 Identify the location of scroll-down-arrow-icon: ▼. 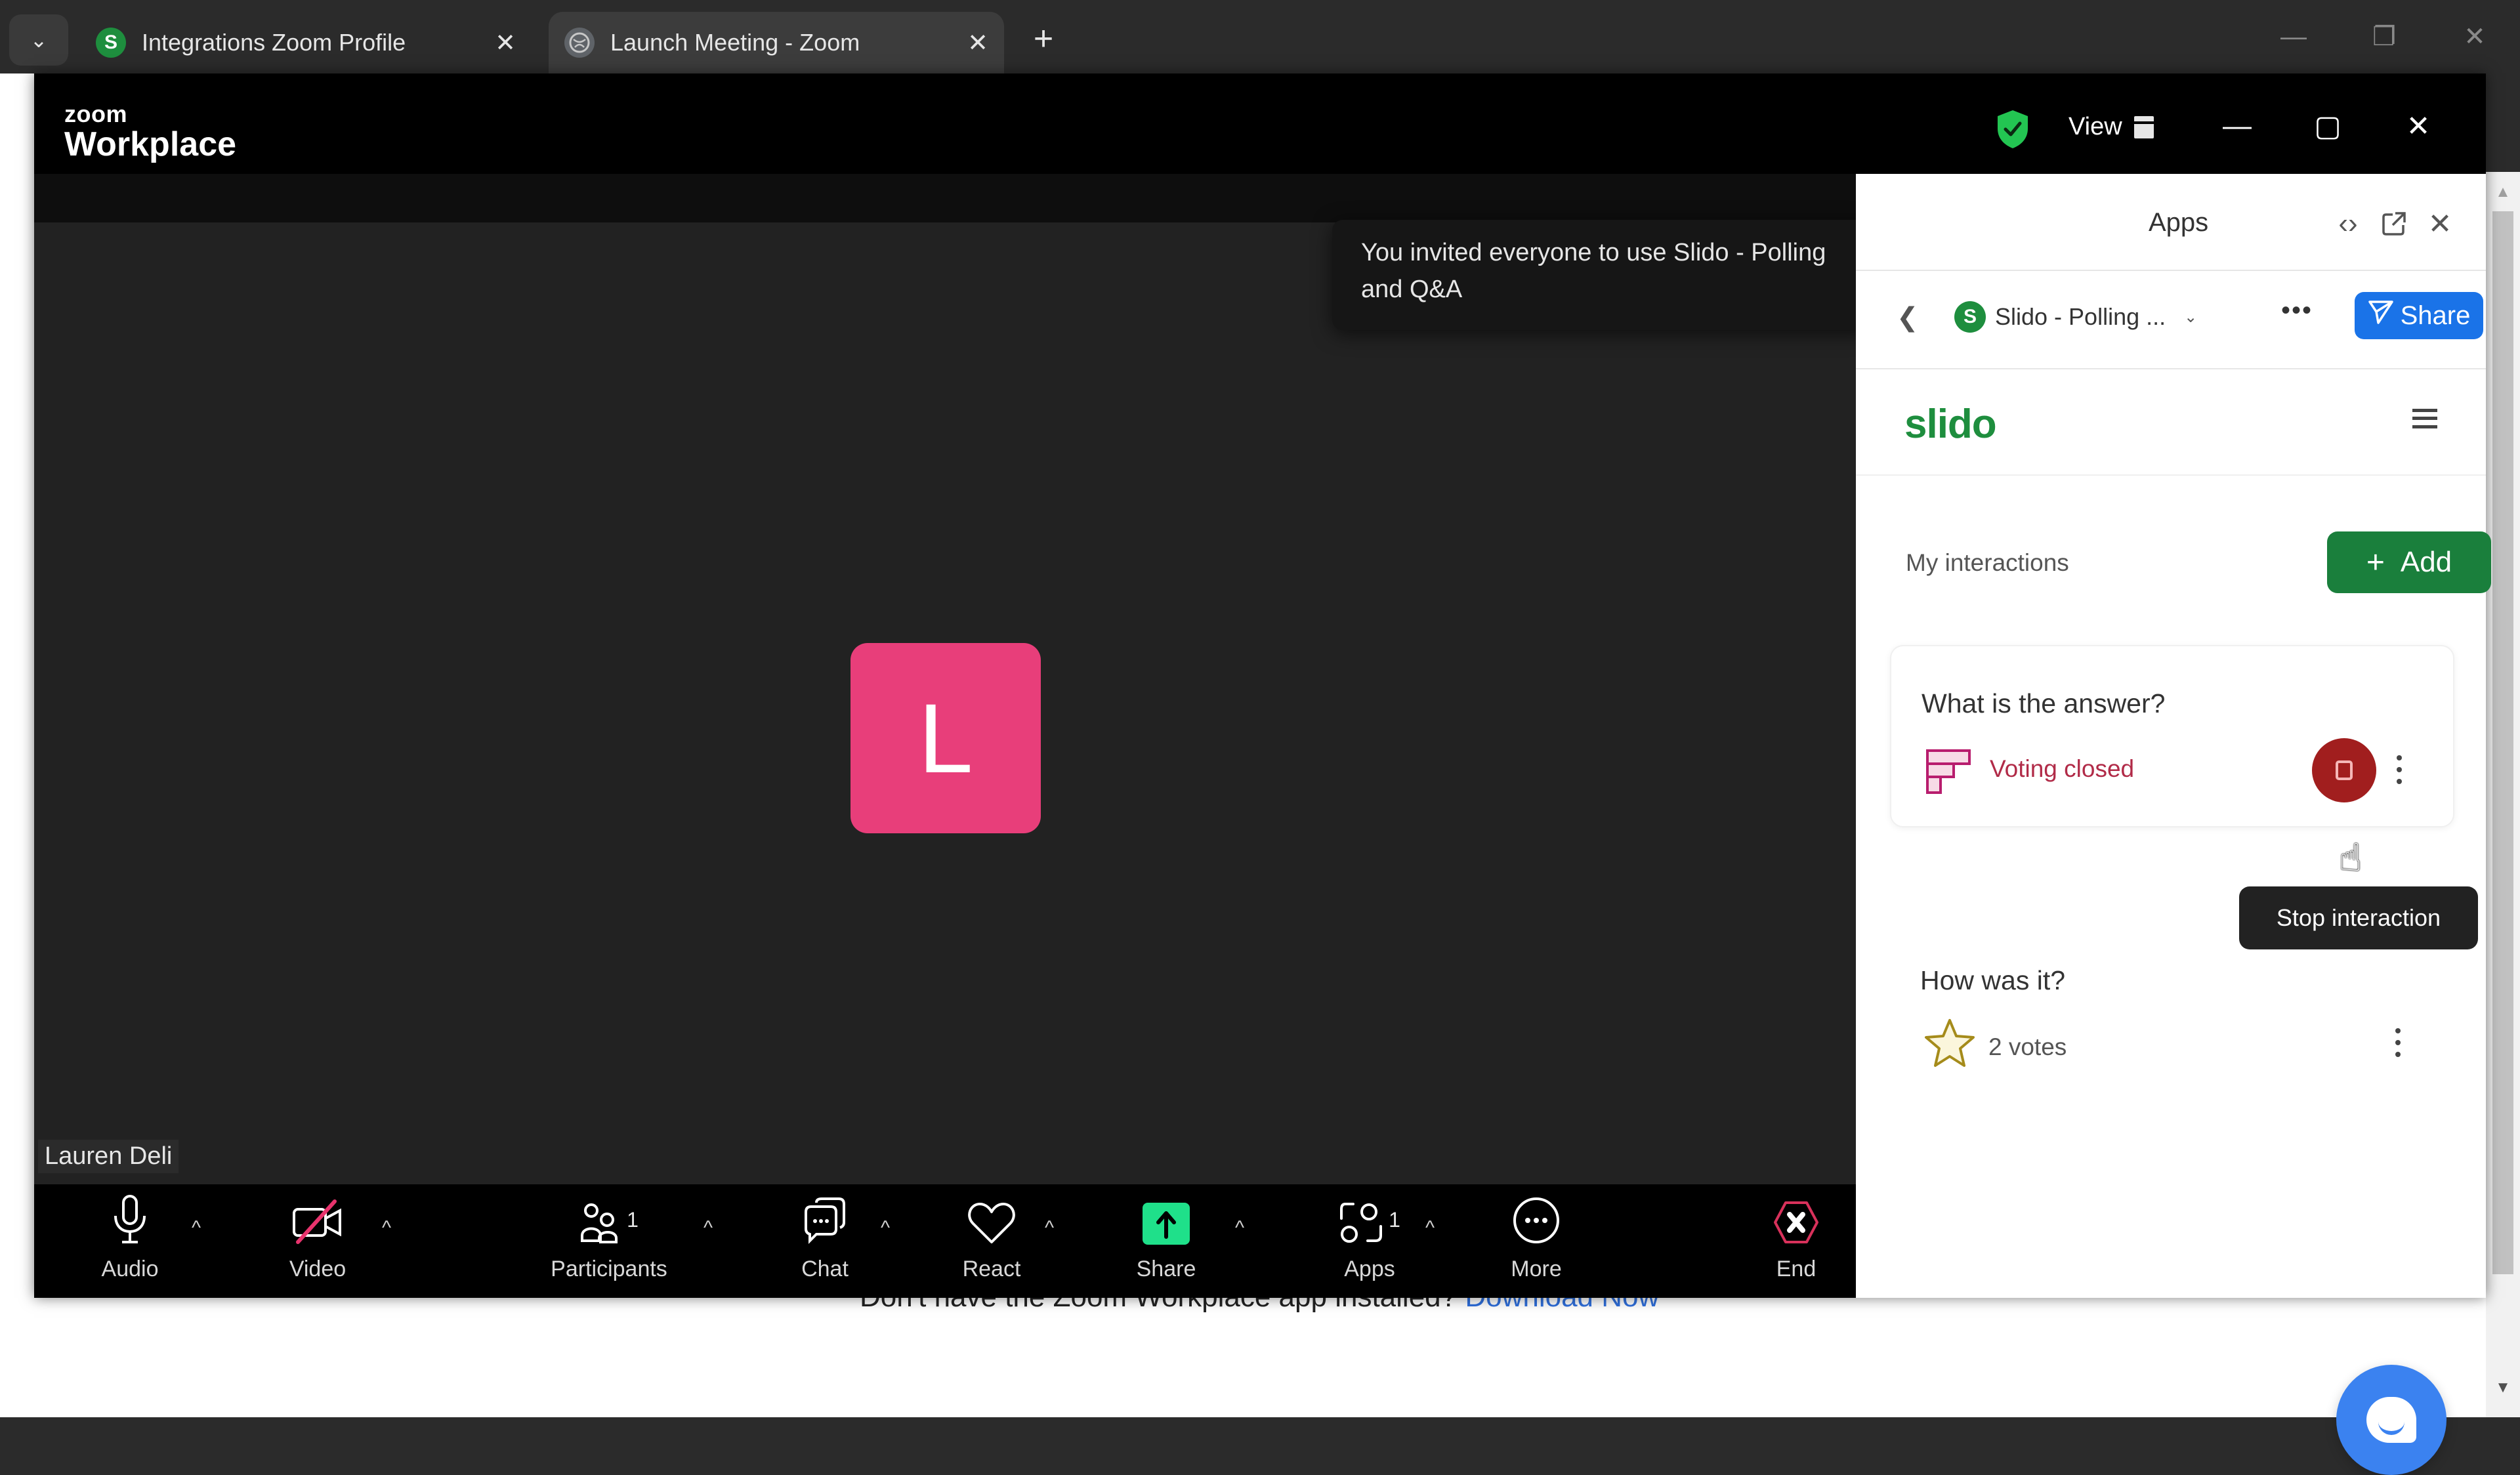
(2503, 1387).